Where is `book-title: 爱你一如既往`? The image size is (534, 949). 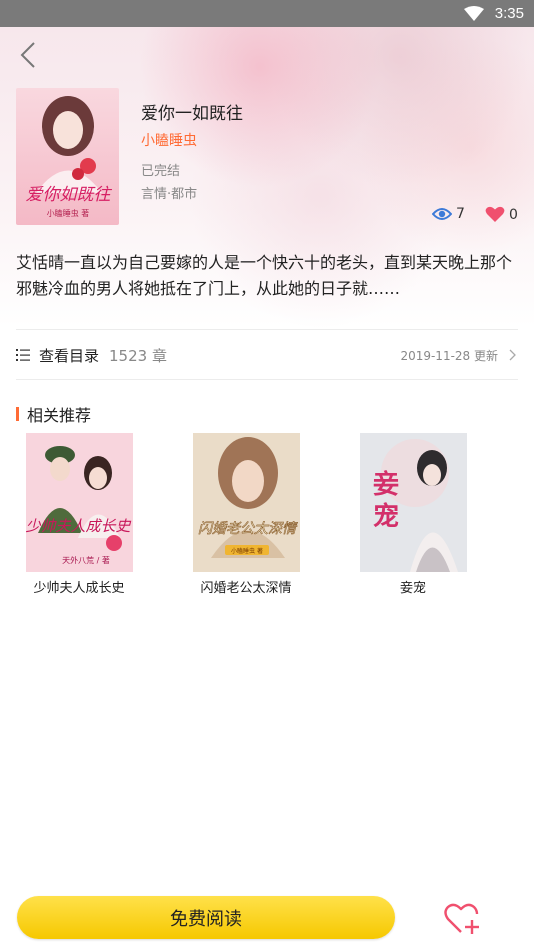
book-title: 爱你一如既往 is located at coordinates (192, 114).